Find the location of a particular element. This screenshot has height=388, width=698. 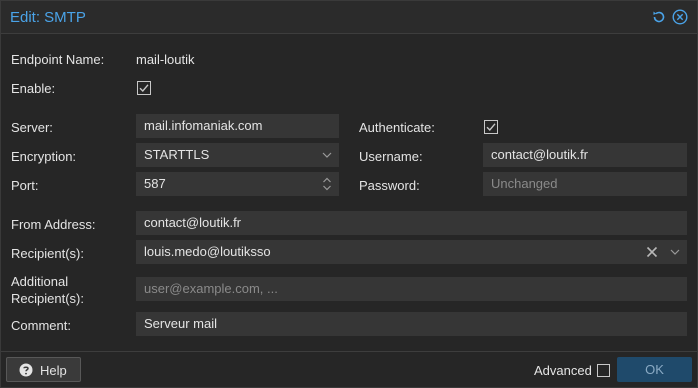

from-address-field: contact@loutik.fr is located at coordinates (411, 223).